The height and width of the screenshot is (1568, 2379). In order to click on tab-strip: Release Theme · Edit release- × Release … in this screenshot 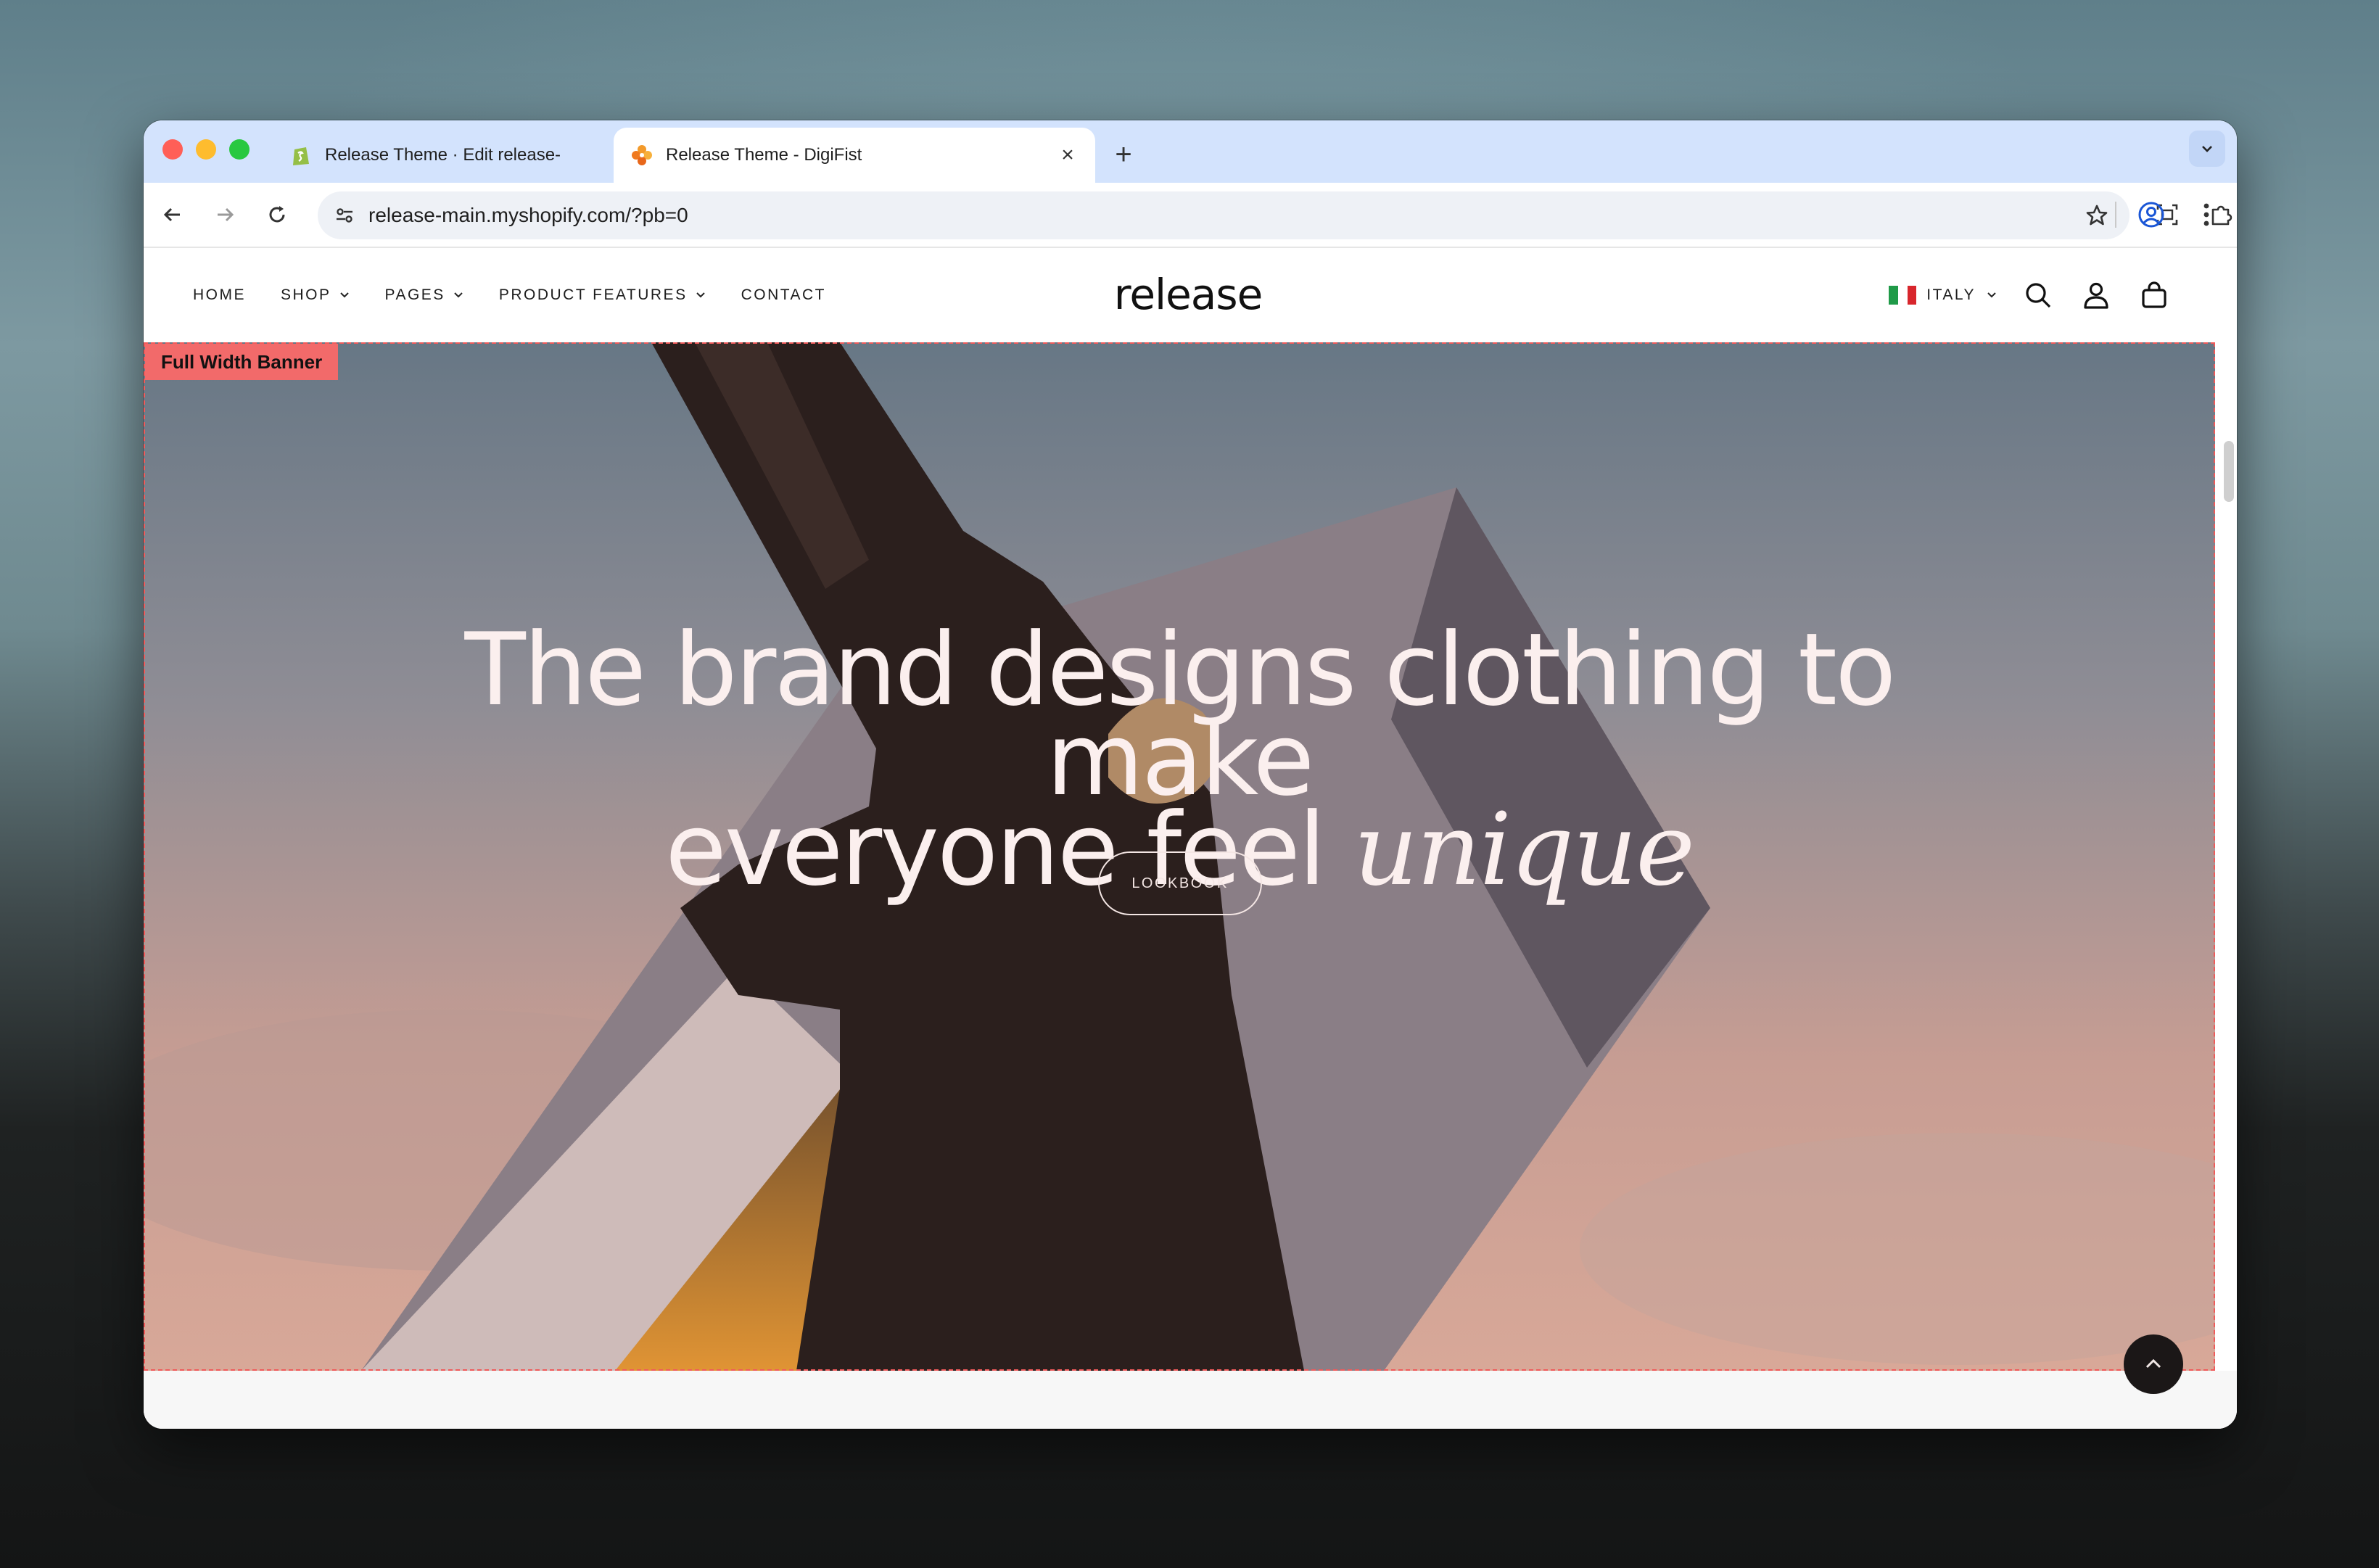, I will do `click(1191, 151)`.